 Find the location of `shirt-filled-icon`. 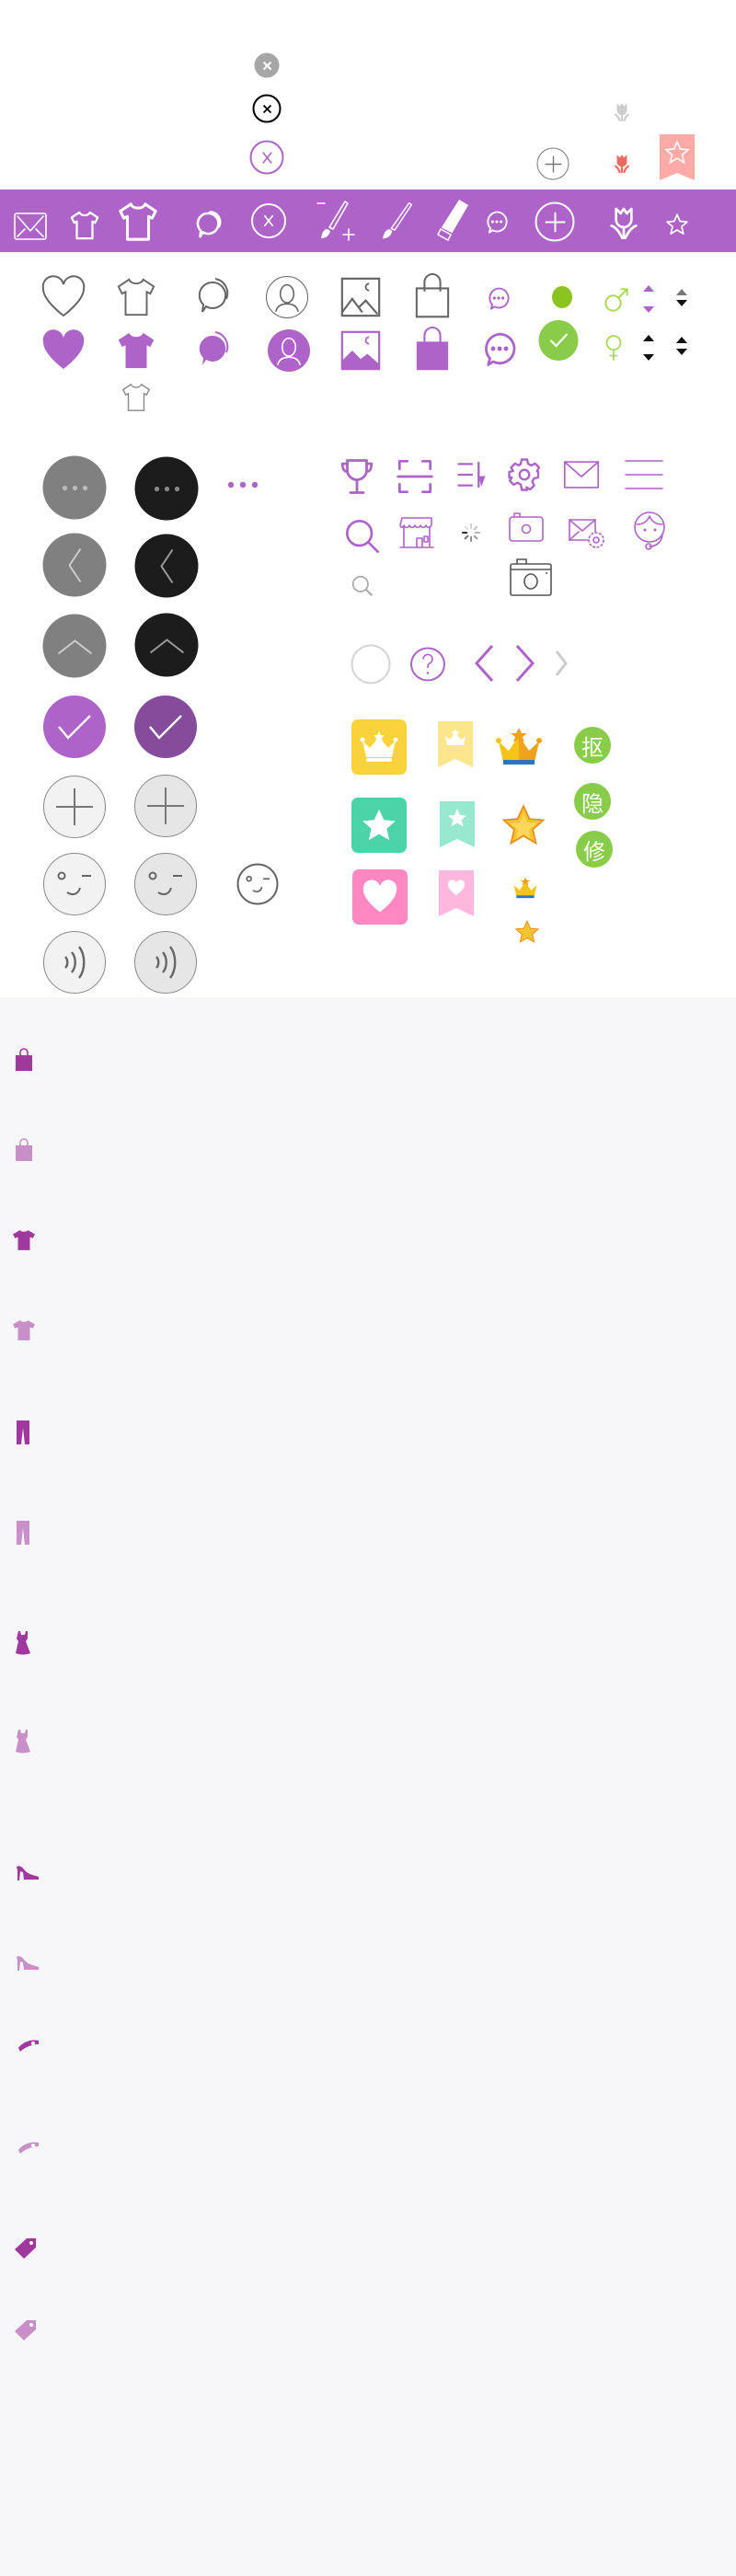

shirt-filled-icon is located at coordinates (136, 350).